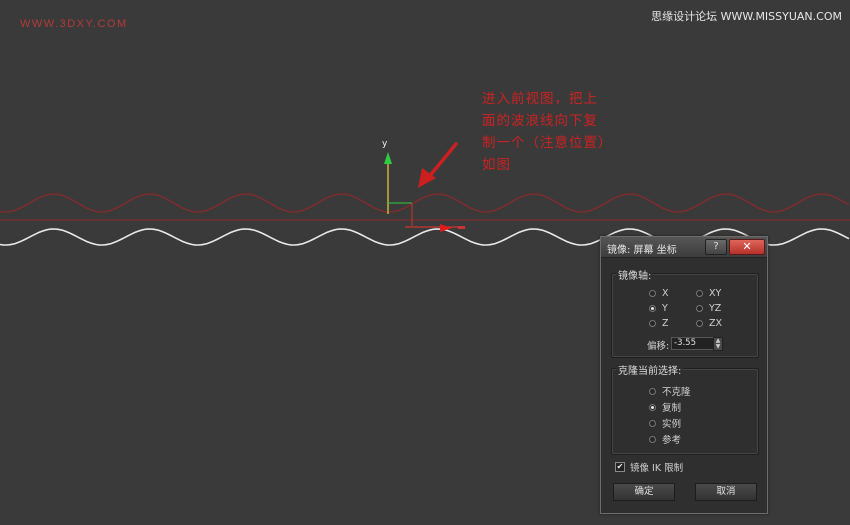 The height and width of the screenshot is (525, 850). What do you see at coordinates (718, 344) in the screenshot?
I see `offset-spinner-icon: ▲ ▼` at bounding box center [718, 344].